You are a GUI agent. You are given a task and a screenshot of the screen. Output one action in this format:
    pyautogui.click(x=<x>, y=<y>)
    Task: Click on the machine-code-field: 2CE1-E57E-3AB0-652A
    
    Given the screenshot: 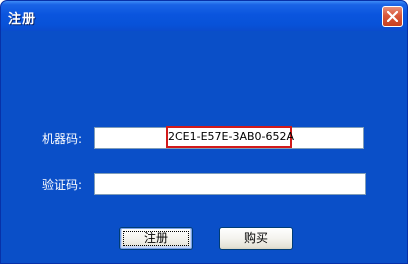 What is the action you would take?
    pyautogui.click(x=229, y=137)
    